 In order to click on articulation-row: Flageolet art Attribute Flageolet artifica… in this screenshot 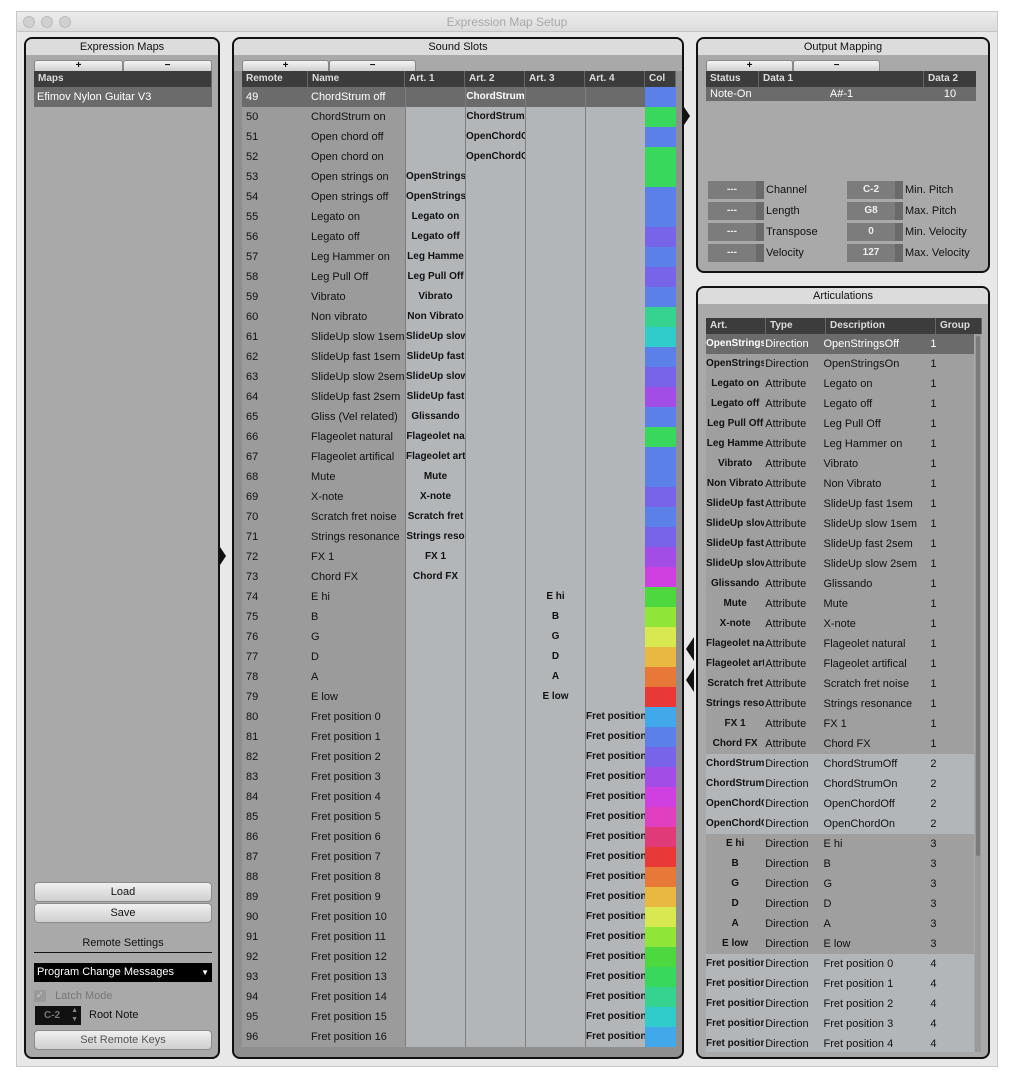, I will do `click(840, 664)`.